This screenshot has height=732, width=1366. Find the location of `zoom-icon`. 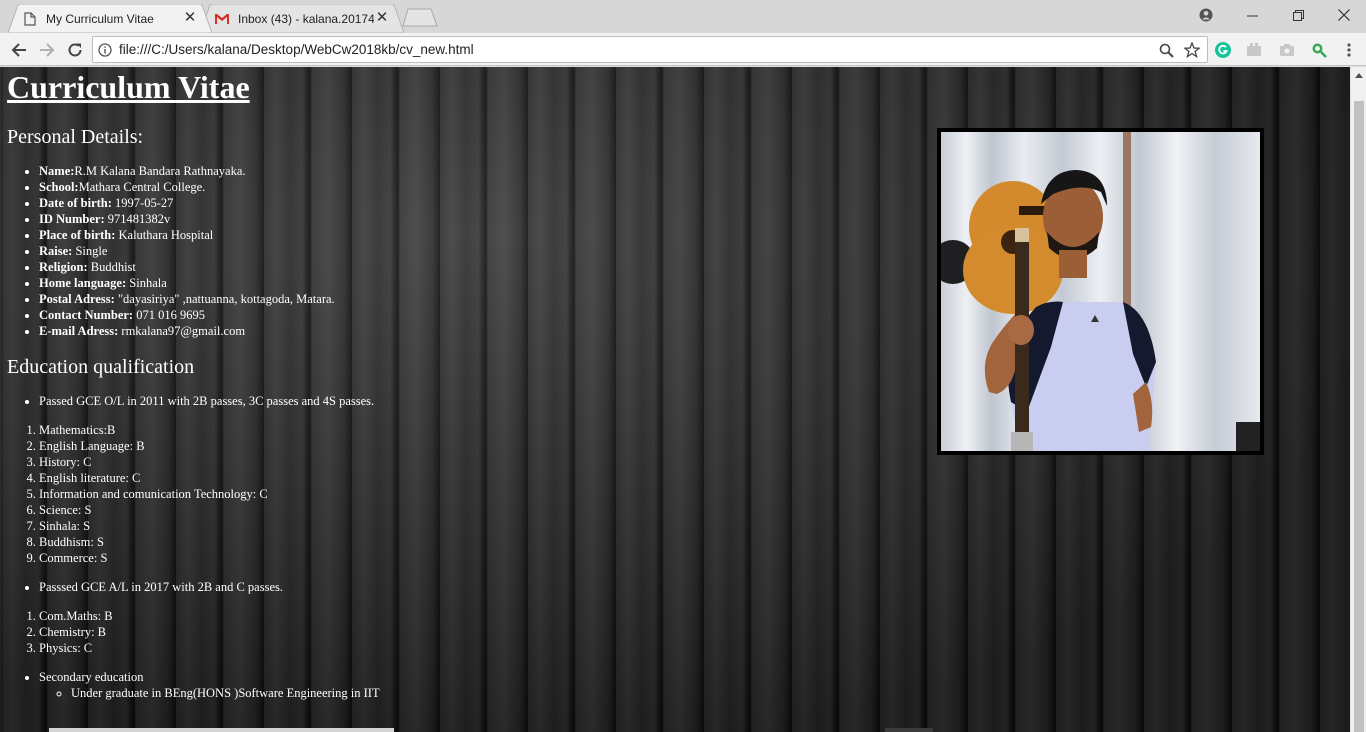

zoom-icon is located at coordinates (1166, 50).